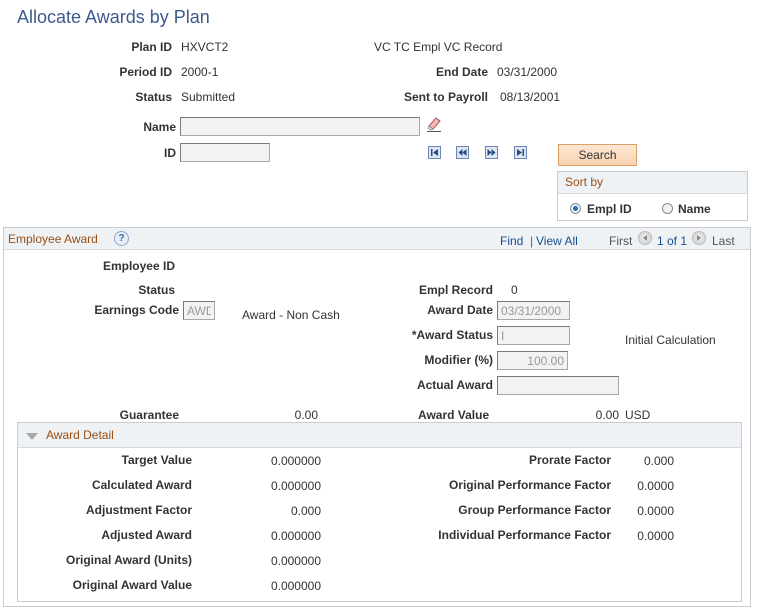  Describe the element at coordinates (156, 290) in the screenshot. I see `employee-status-label: Status` at that location.